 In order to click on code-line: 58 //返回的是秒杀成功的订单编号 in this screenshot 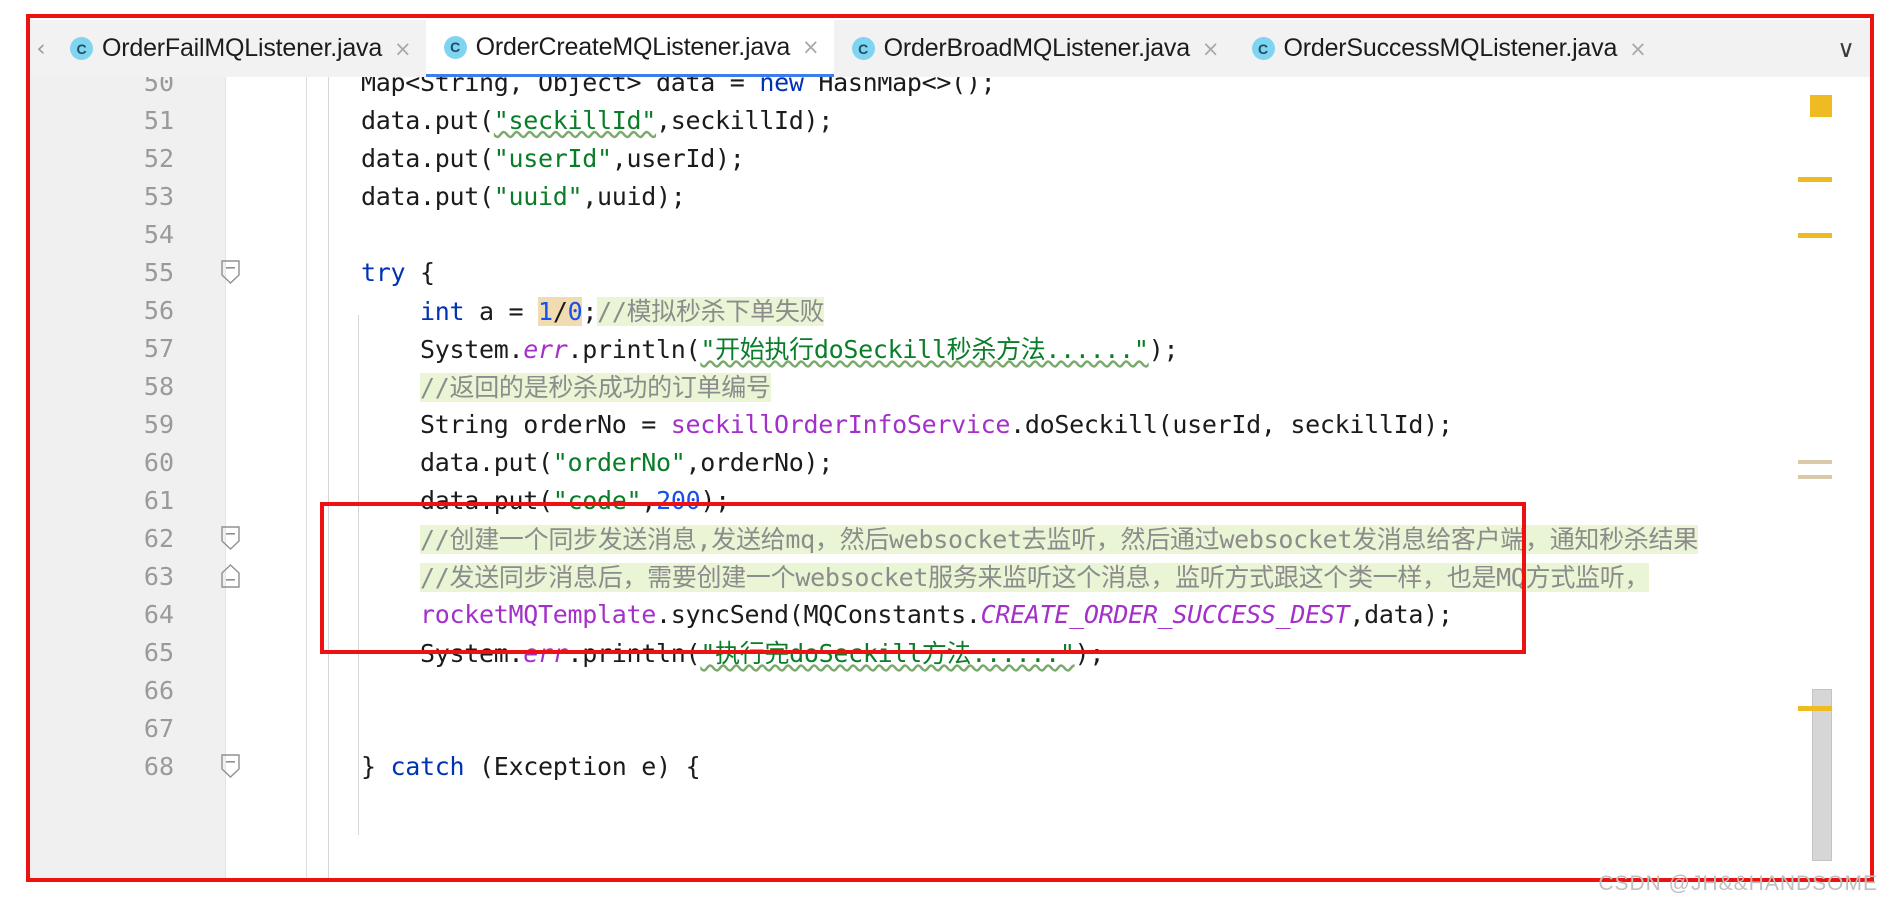, I will do `click(950, 386)`.